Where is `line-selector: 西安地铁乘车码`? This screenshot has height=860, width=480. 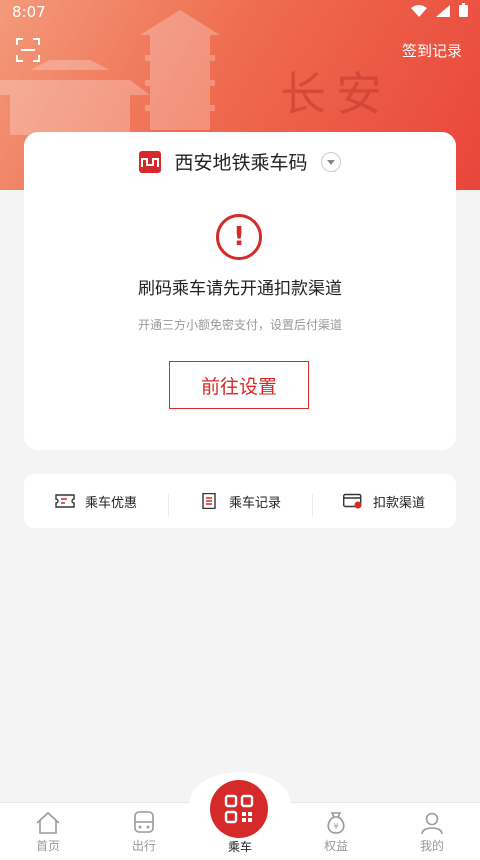
line-selector: 西安地铁乘车码 is located at coordinates (240, 164).